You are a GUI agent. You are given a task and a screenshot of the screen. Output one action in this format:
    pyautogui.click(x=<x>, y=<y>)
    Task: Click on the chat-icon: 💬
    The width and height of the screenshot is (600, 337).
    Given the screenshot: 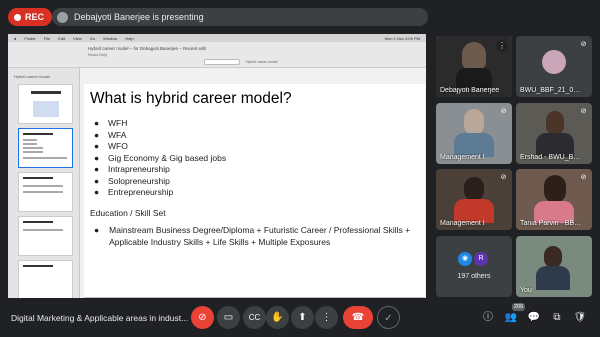 What is the action you would take?
    pyautogui.click(x=534, y=318)
    